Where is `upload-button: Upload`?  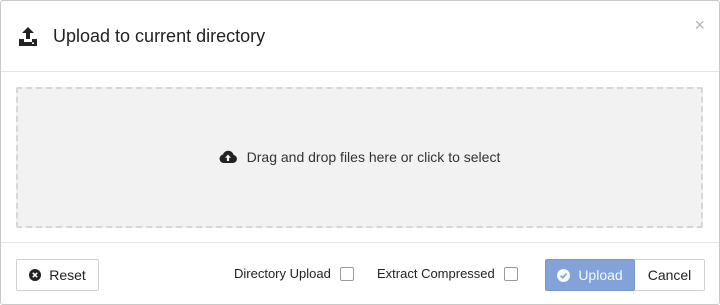 upload-button: Upload is located at coordinates (590, 275).